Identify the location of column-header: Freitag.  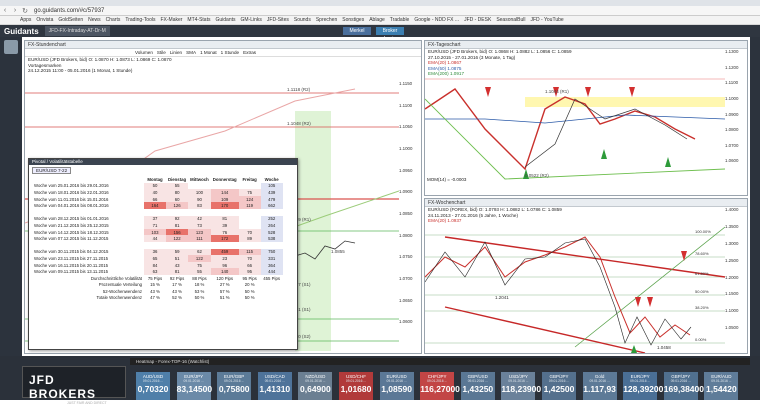
(249, 179).